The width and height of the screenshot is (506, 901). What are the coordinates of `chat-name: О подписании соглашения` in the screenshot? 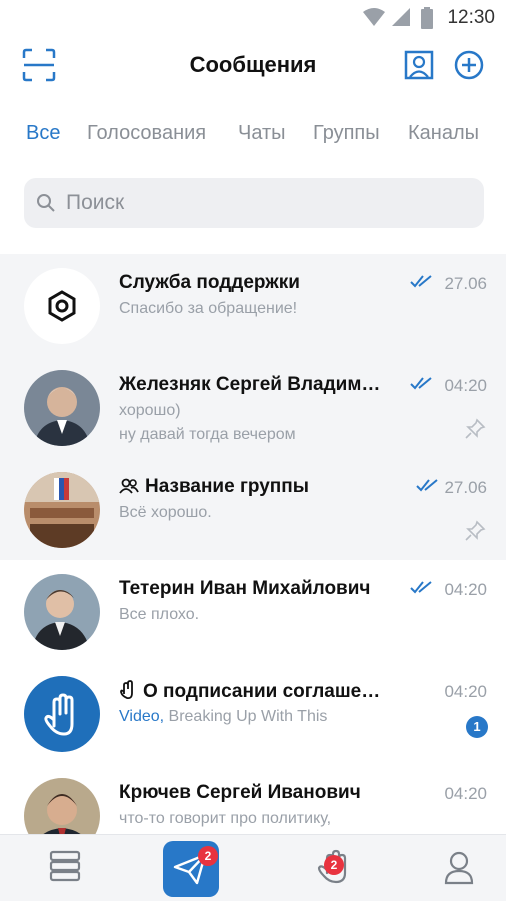 It's located at (255, 691).